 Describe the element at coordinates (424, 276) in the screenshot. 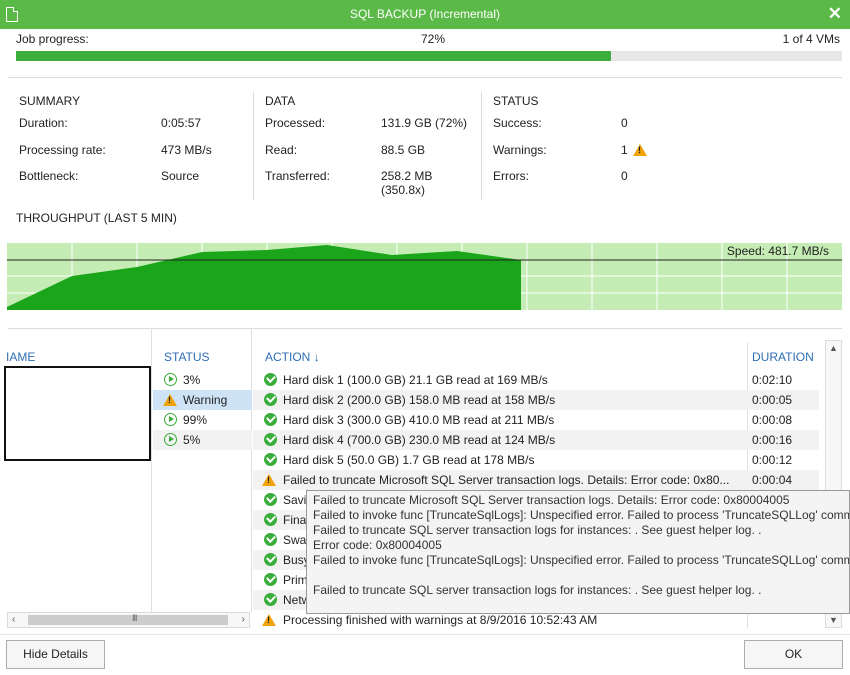

I see `throughput-chart: Speed: 481.7 MB/s` at that location.